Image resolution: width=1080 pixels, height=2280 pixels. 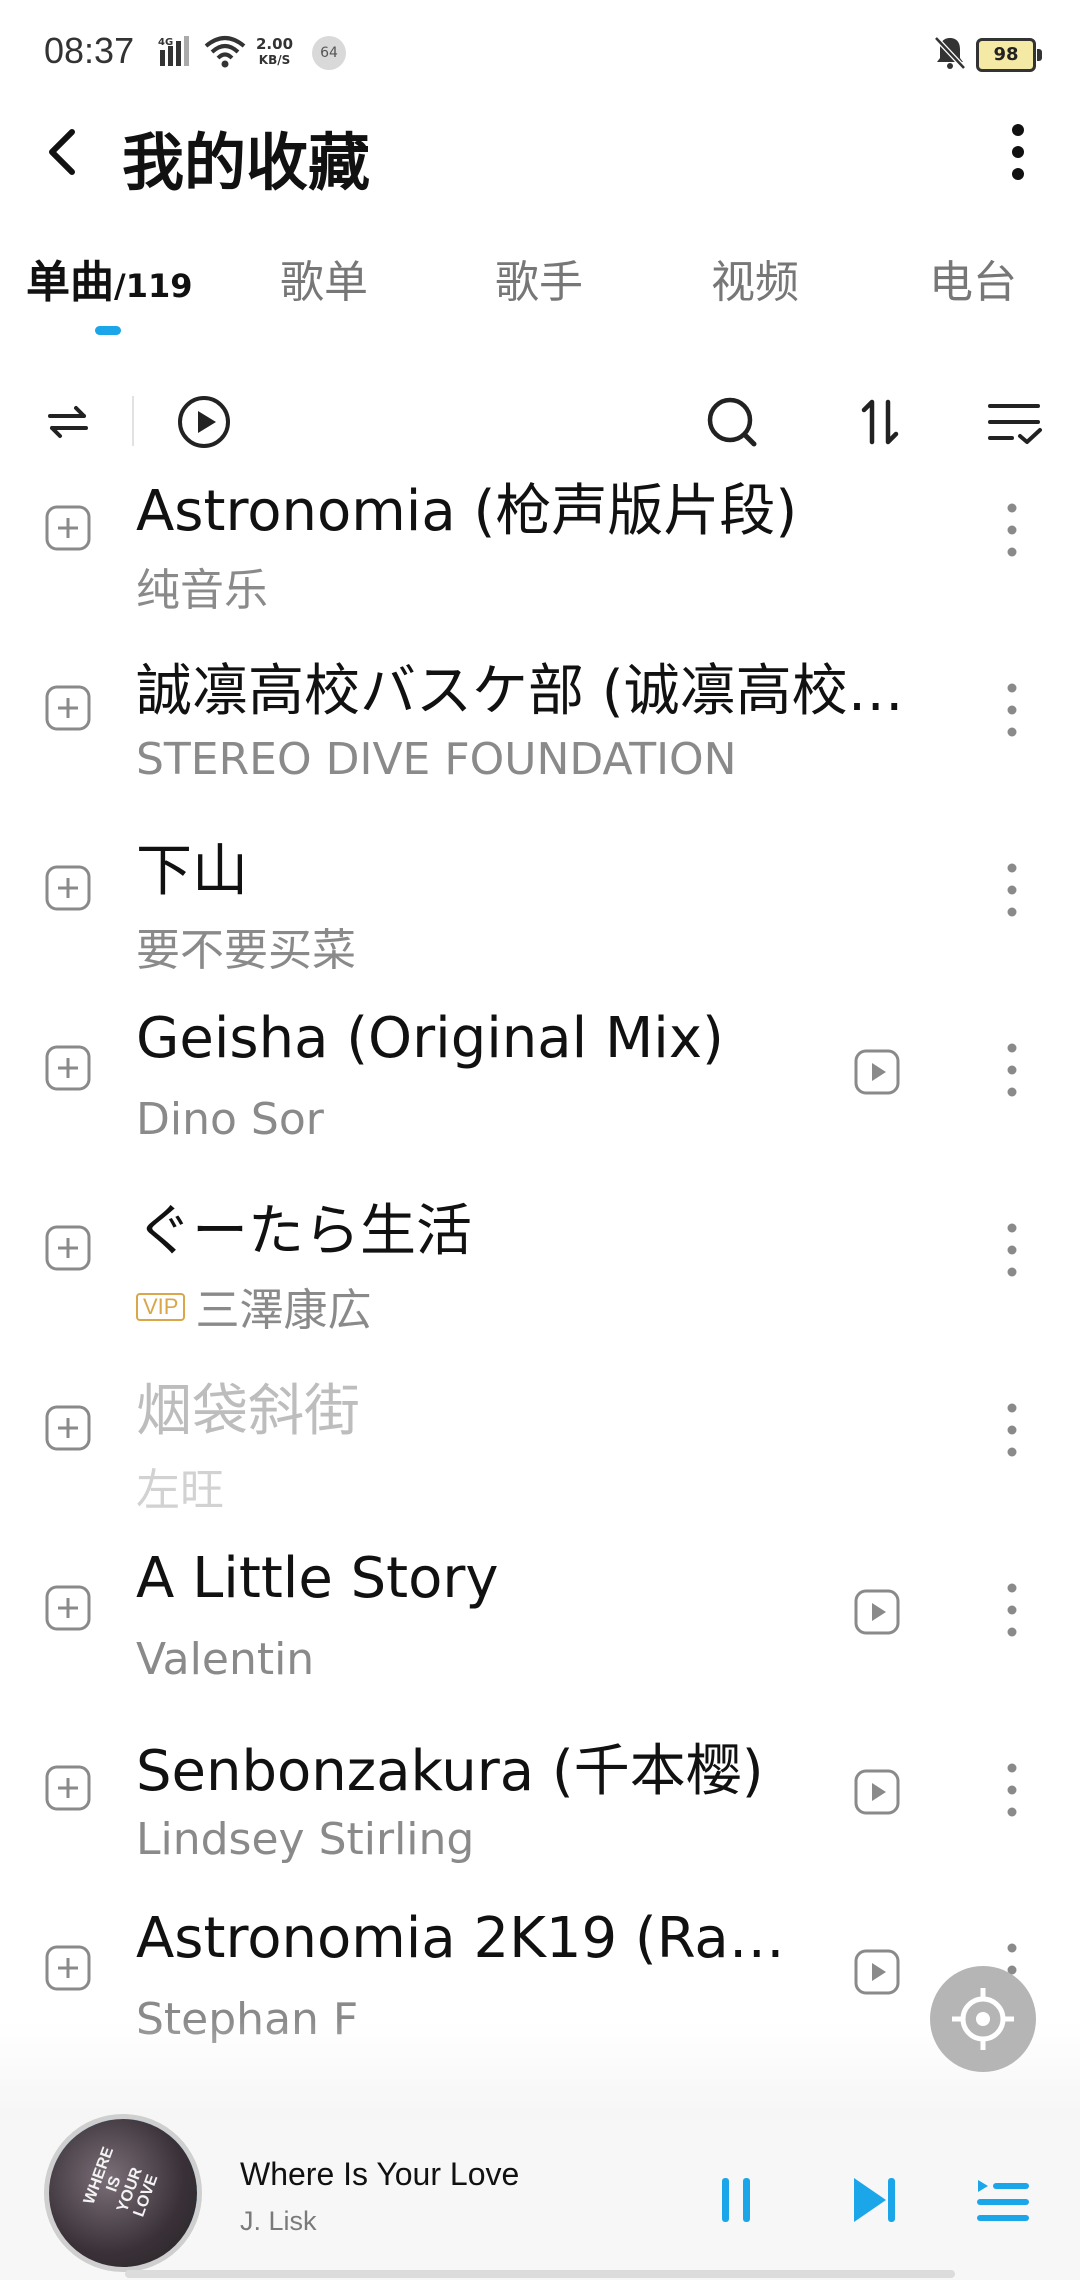 I want to click on song-artist-line: Valentin, so click(x=225, y=1659).